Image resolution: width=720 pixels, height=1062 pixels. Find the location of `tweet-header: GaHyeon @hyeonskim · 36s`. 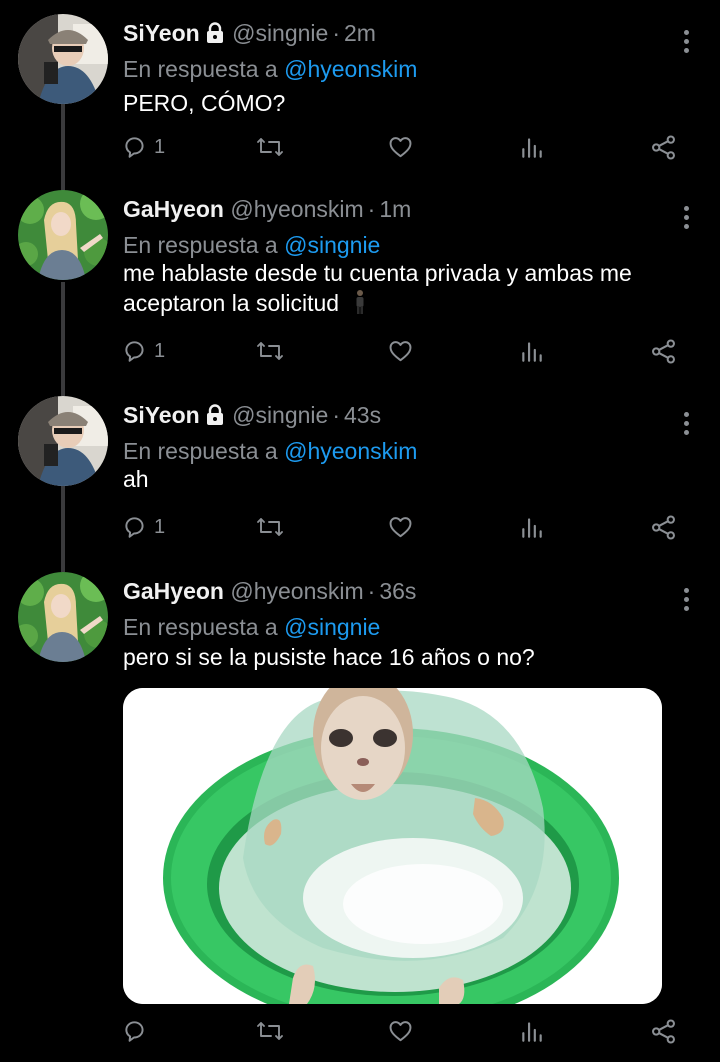

tweet-header: GaHyeon @hyeonskim · 36s is located at coordinates (269, 591).